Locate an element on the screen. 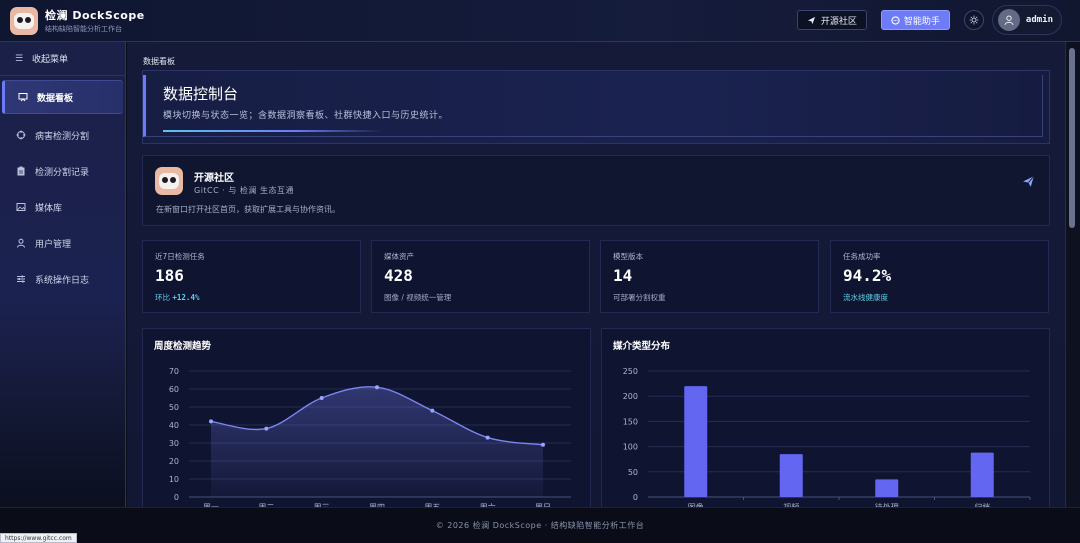  scrollbar is located at coordinates (1072, 274).